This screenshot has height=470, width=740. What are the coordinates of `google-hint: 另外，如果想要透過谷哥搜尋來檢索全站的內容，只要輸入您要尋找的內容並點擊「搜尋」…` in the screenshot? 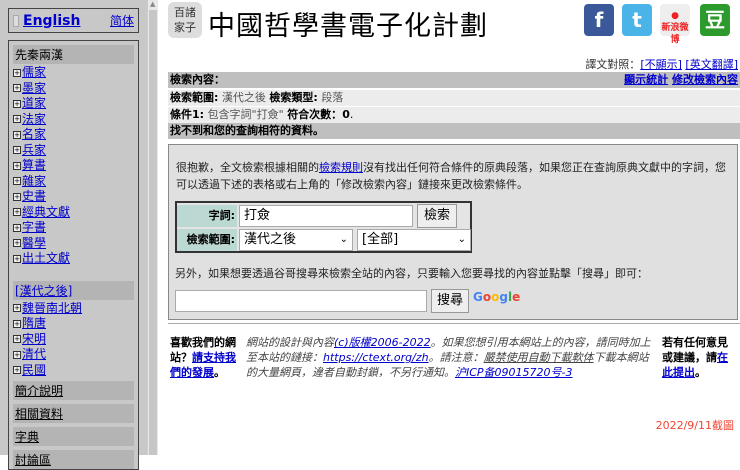 It's located at (411, 273).